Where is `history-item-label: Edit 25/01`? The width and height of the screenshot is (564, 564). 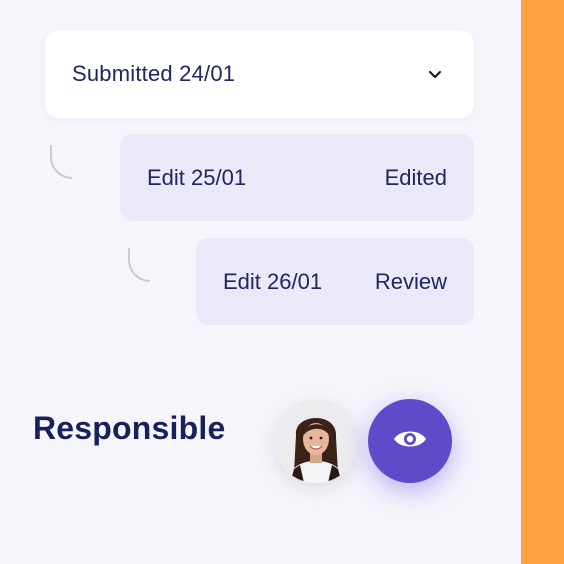
history-item-label: Edit 25/01 is located at coordinates (197, 177).